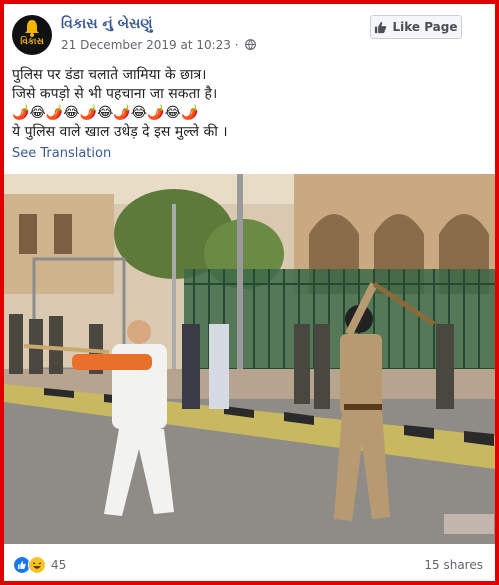 Image resolution: width=499 pixels, height=585 pixels. What do you see at coordinates (146, 45) in the screenshot?
I see `post-timestamp: 21 December 2019 at 10:23` at bounding box center [146, 45].